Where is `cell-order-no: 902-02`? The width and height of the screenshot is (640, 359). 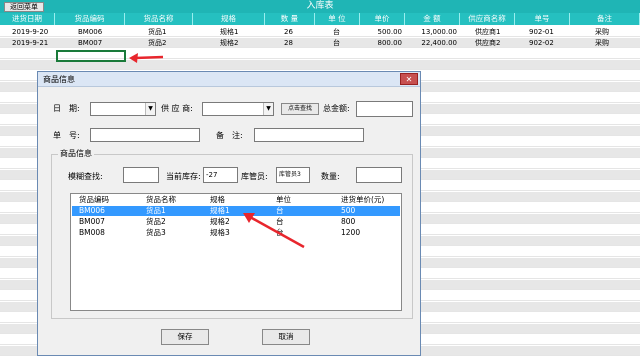 cell-order-no: 902-02 is located at coordinates (546, 43).